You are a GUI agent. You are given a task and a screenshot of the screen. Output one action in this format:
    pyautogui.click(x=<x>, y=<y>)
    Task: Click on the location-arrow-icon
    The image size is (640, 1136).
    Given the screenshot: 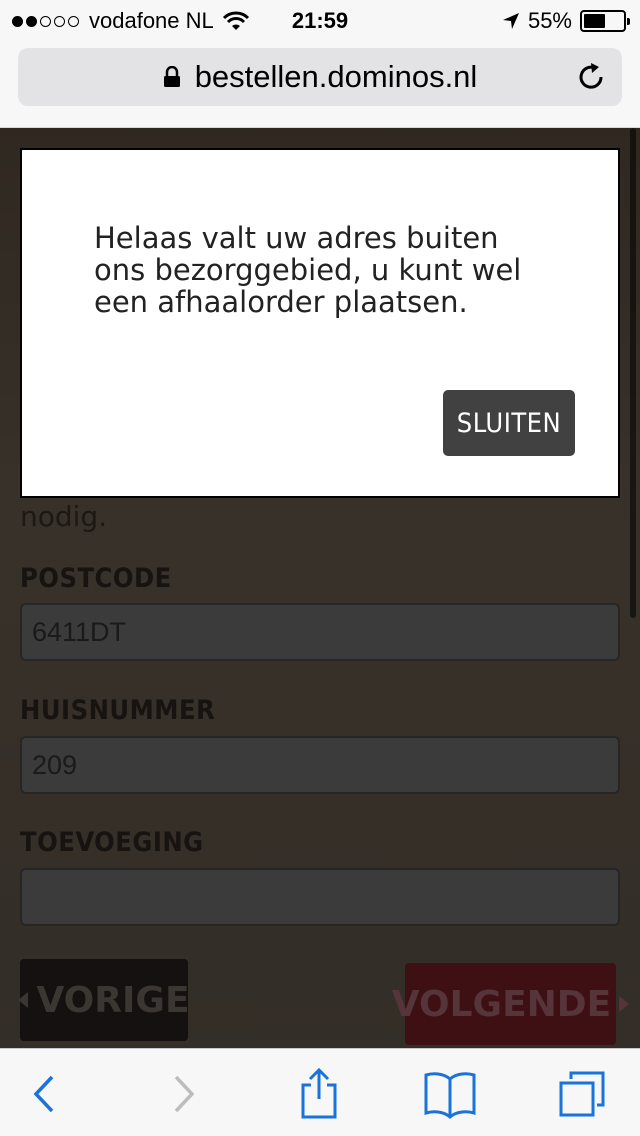 What is the action you would take?
    pyautogui.click(x=510, y=21)
    